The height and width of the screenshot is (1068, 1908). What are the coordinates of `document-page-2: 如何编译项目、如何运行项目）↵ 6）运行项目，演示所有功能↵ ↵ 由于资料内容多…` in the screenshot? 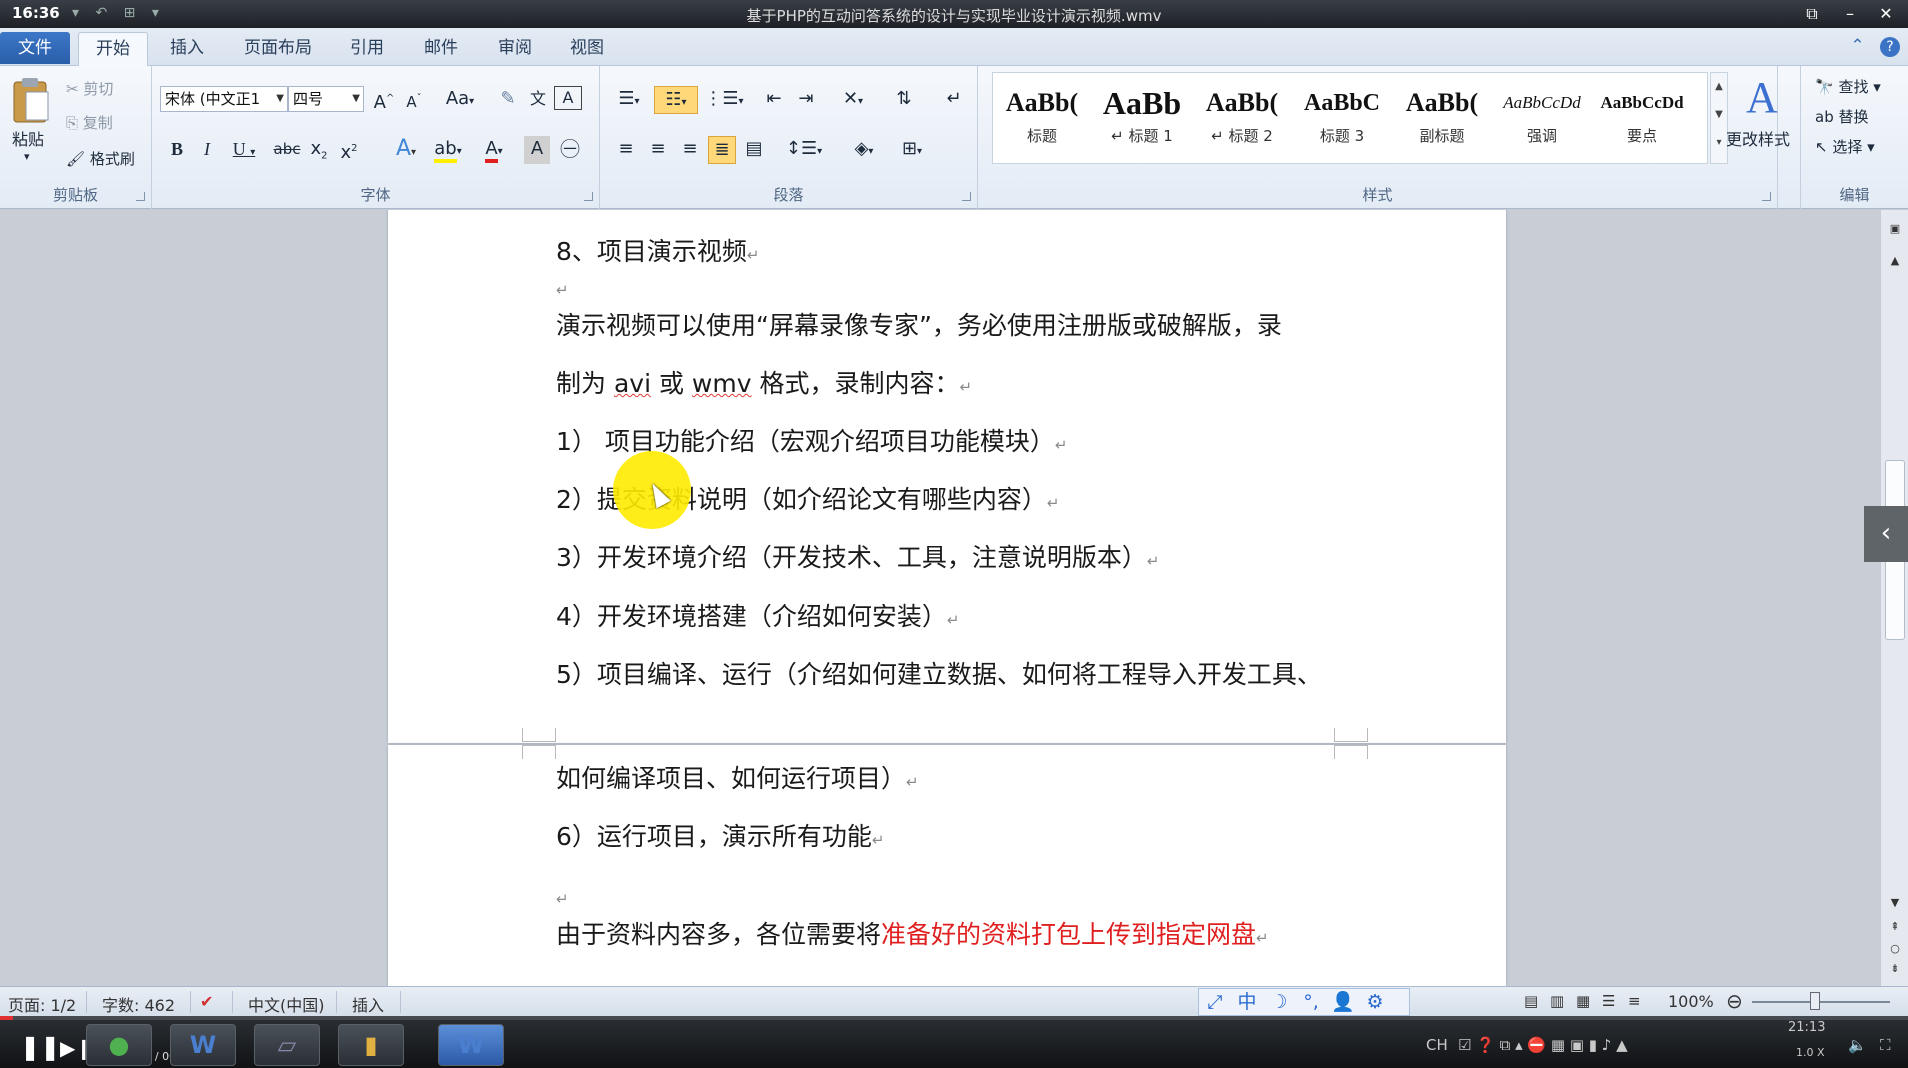 It's located at (947, 865).